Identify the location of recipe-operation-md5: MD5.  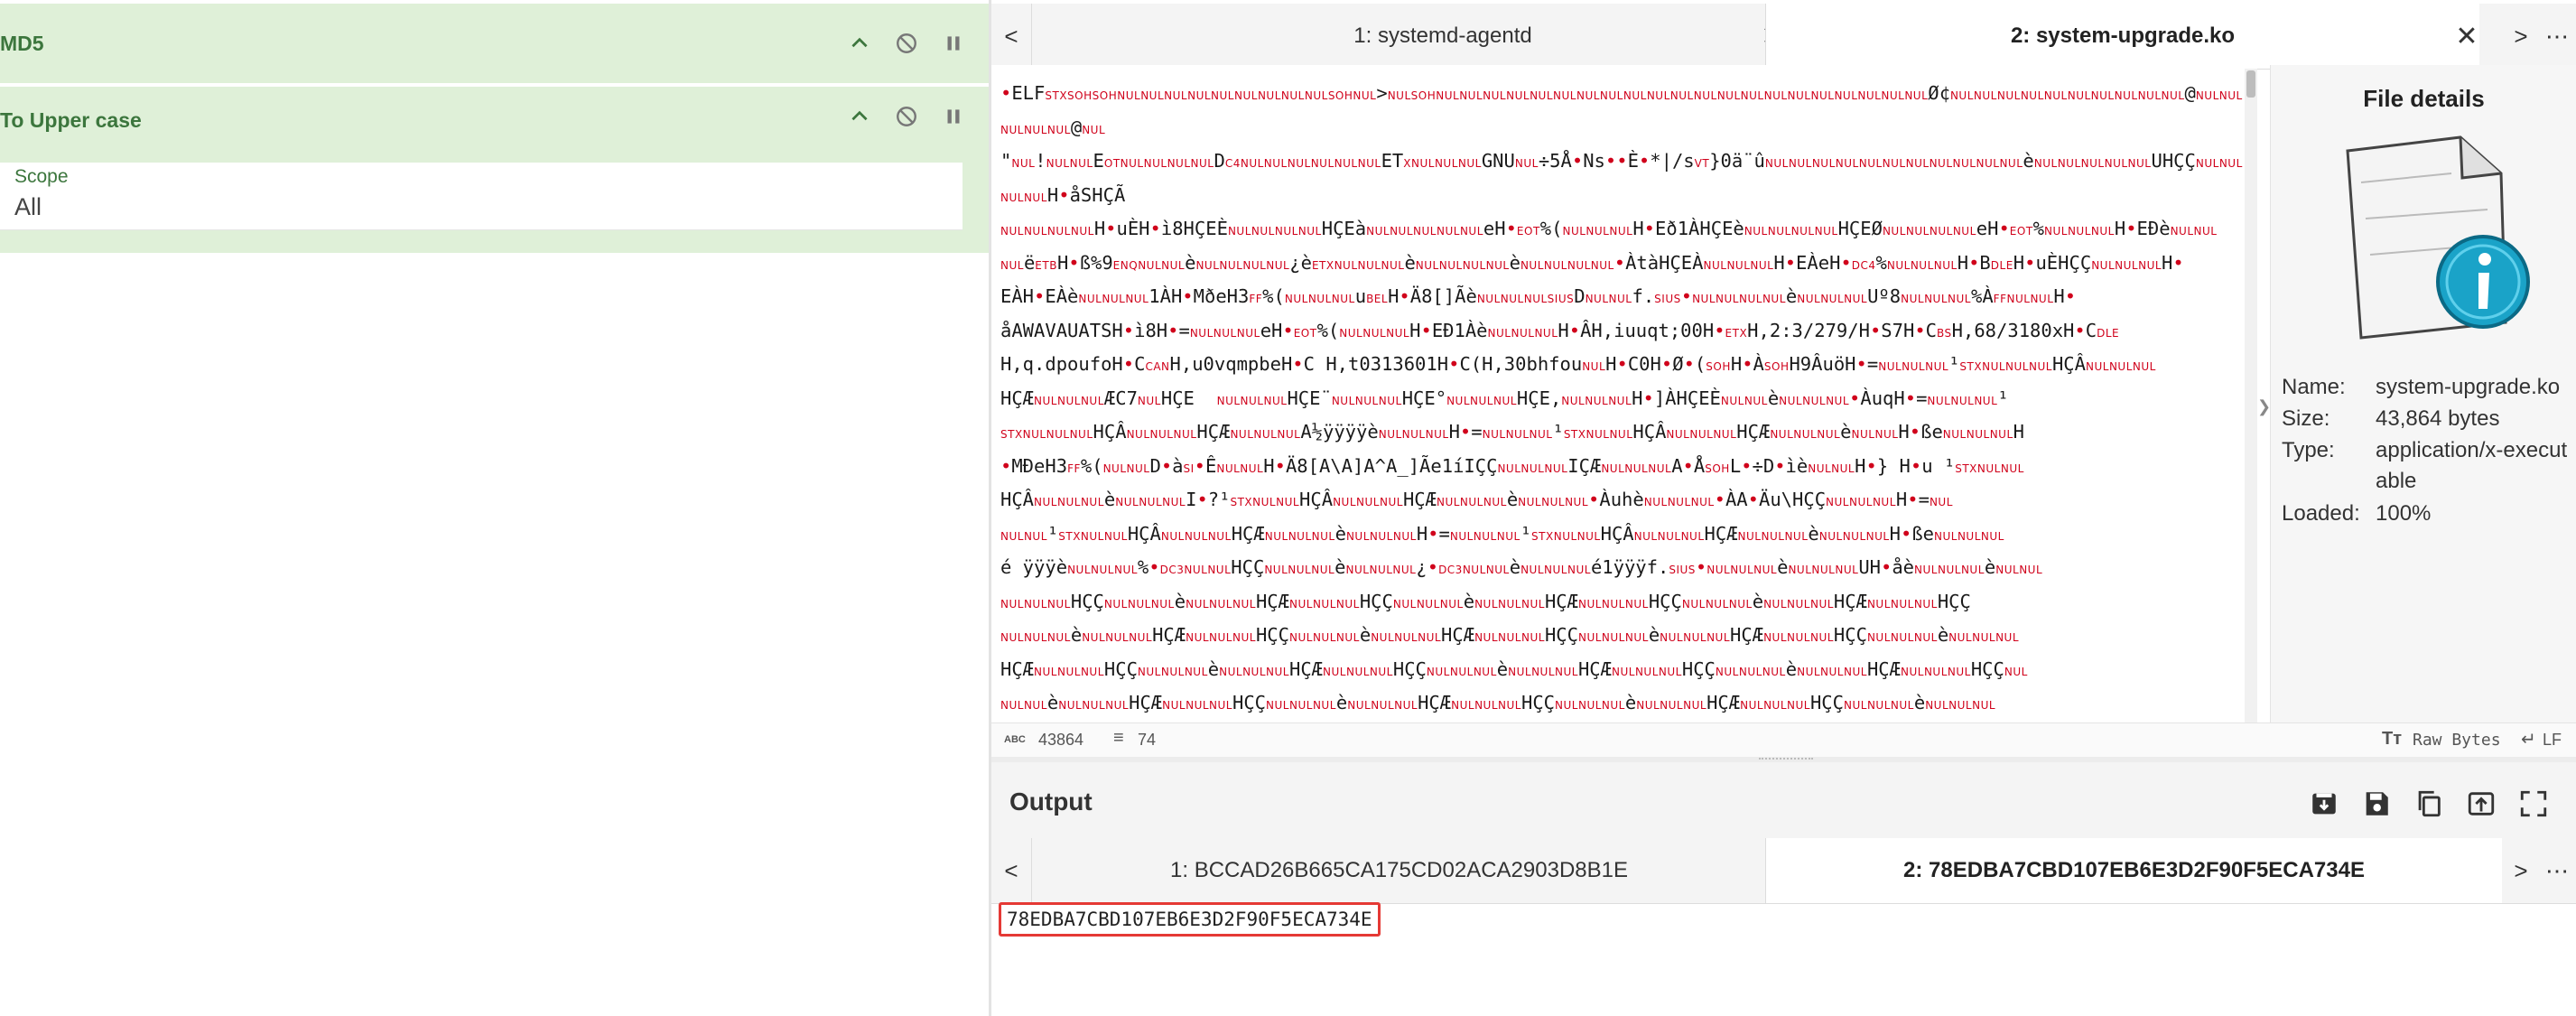
(494, 43).